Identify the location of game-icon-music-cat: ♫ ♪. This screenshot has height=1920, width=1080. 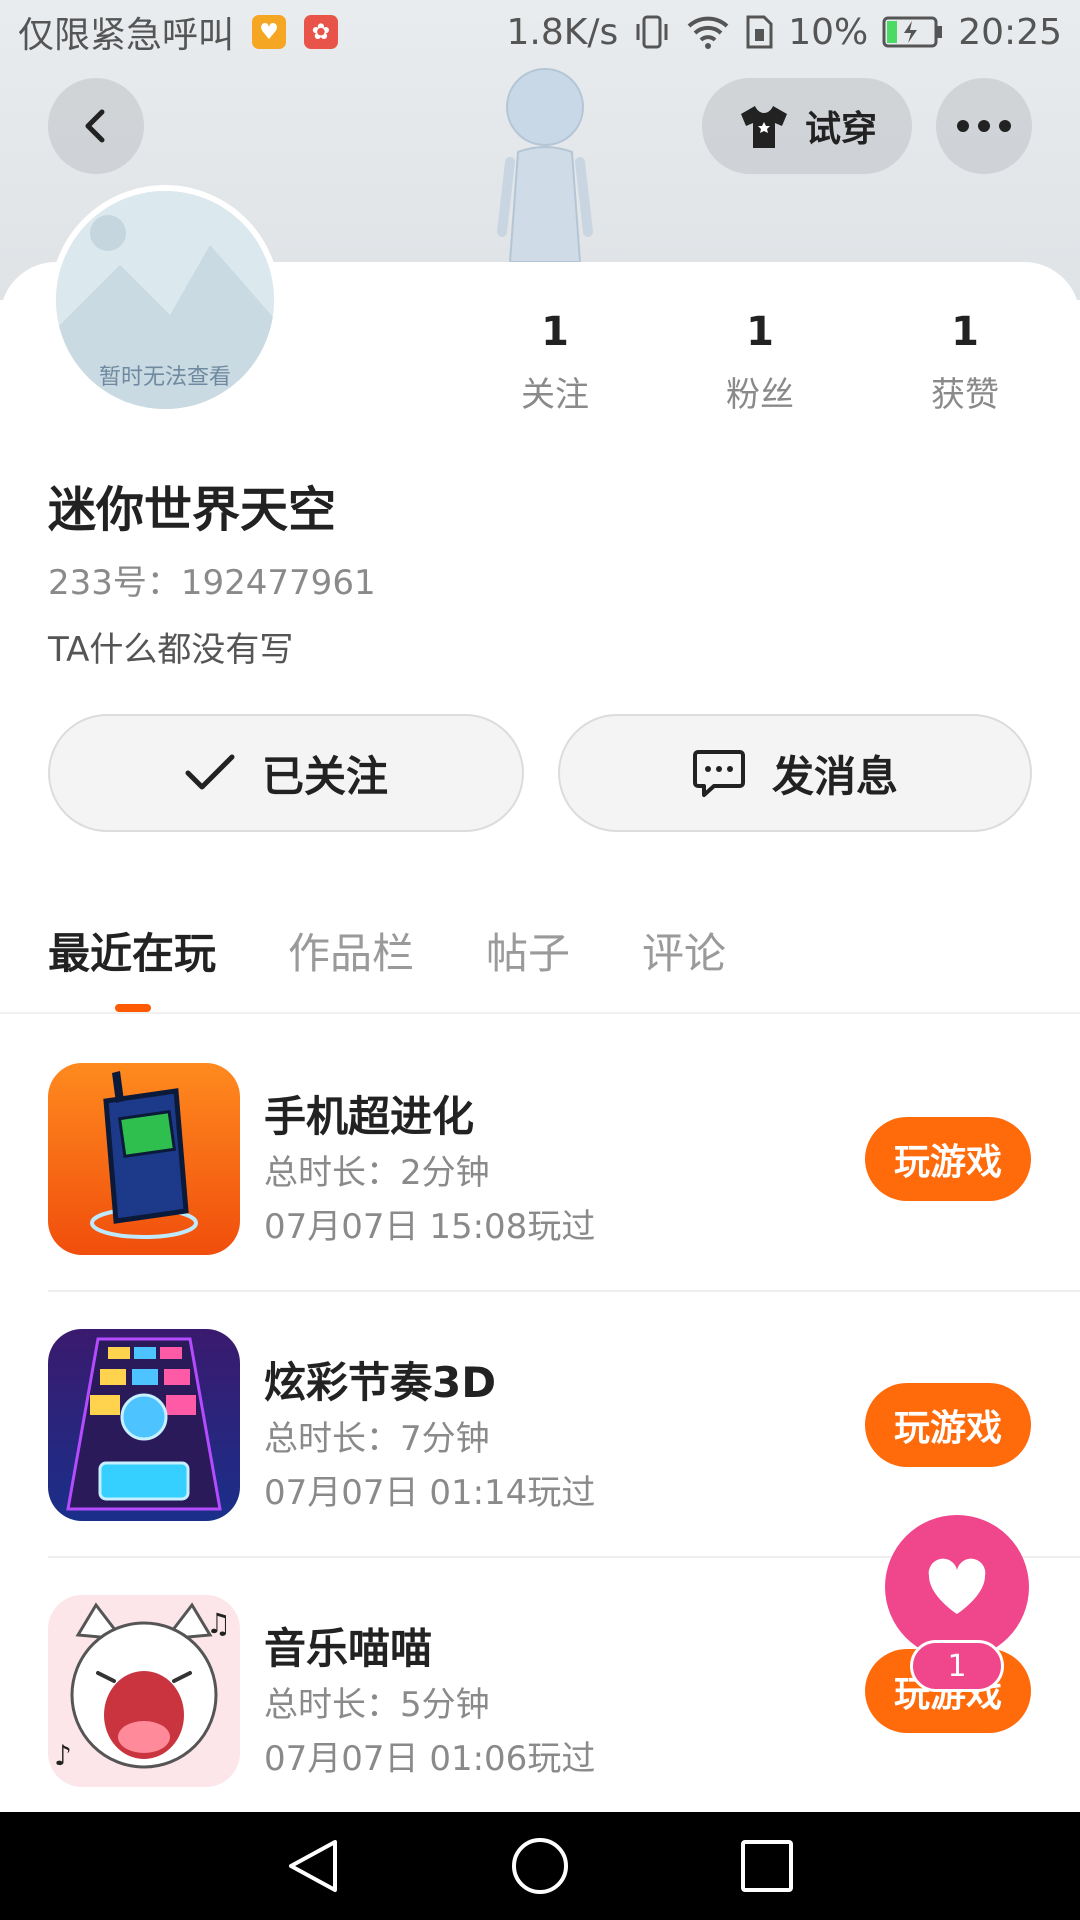
(144, 1691).